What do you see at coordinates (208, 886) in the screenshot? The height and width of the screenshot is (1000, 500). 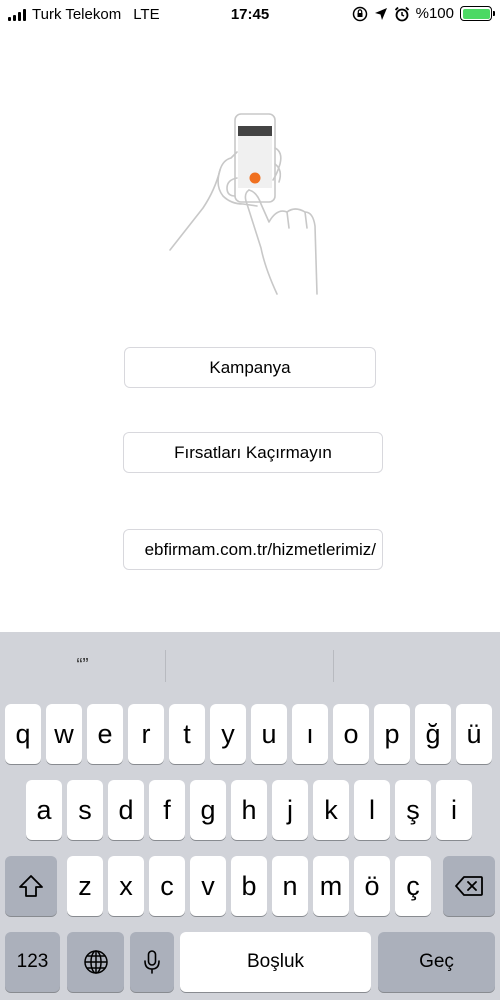 I see `key-v: v` at bounding box center [208, 886].